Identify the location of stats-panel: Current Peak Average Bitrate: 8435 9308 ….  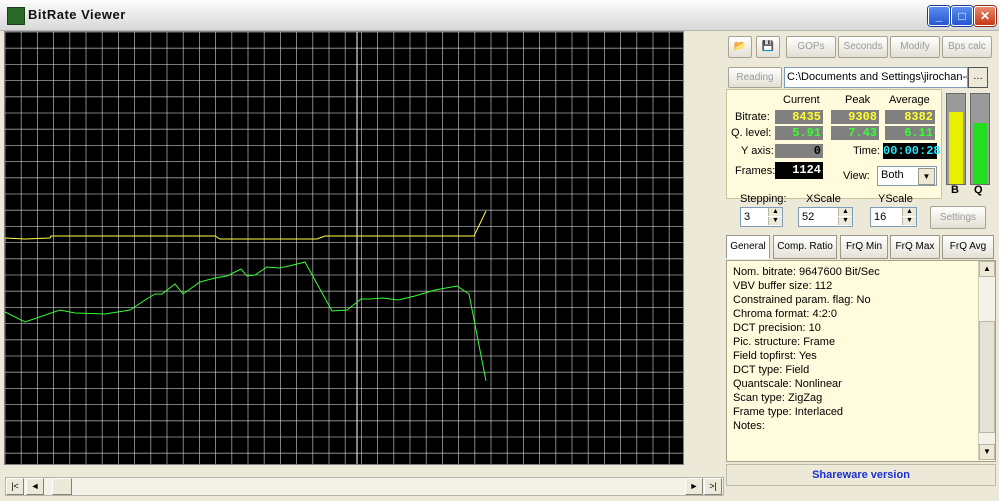
(834, 144).